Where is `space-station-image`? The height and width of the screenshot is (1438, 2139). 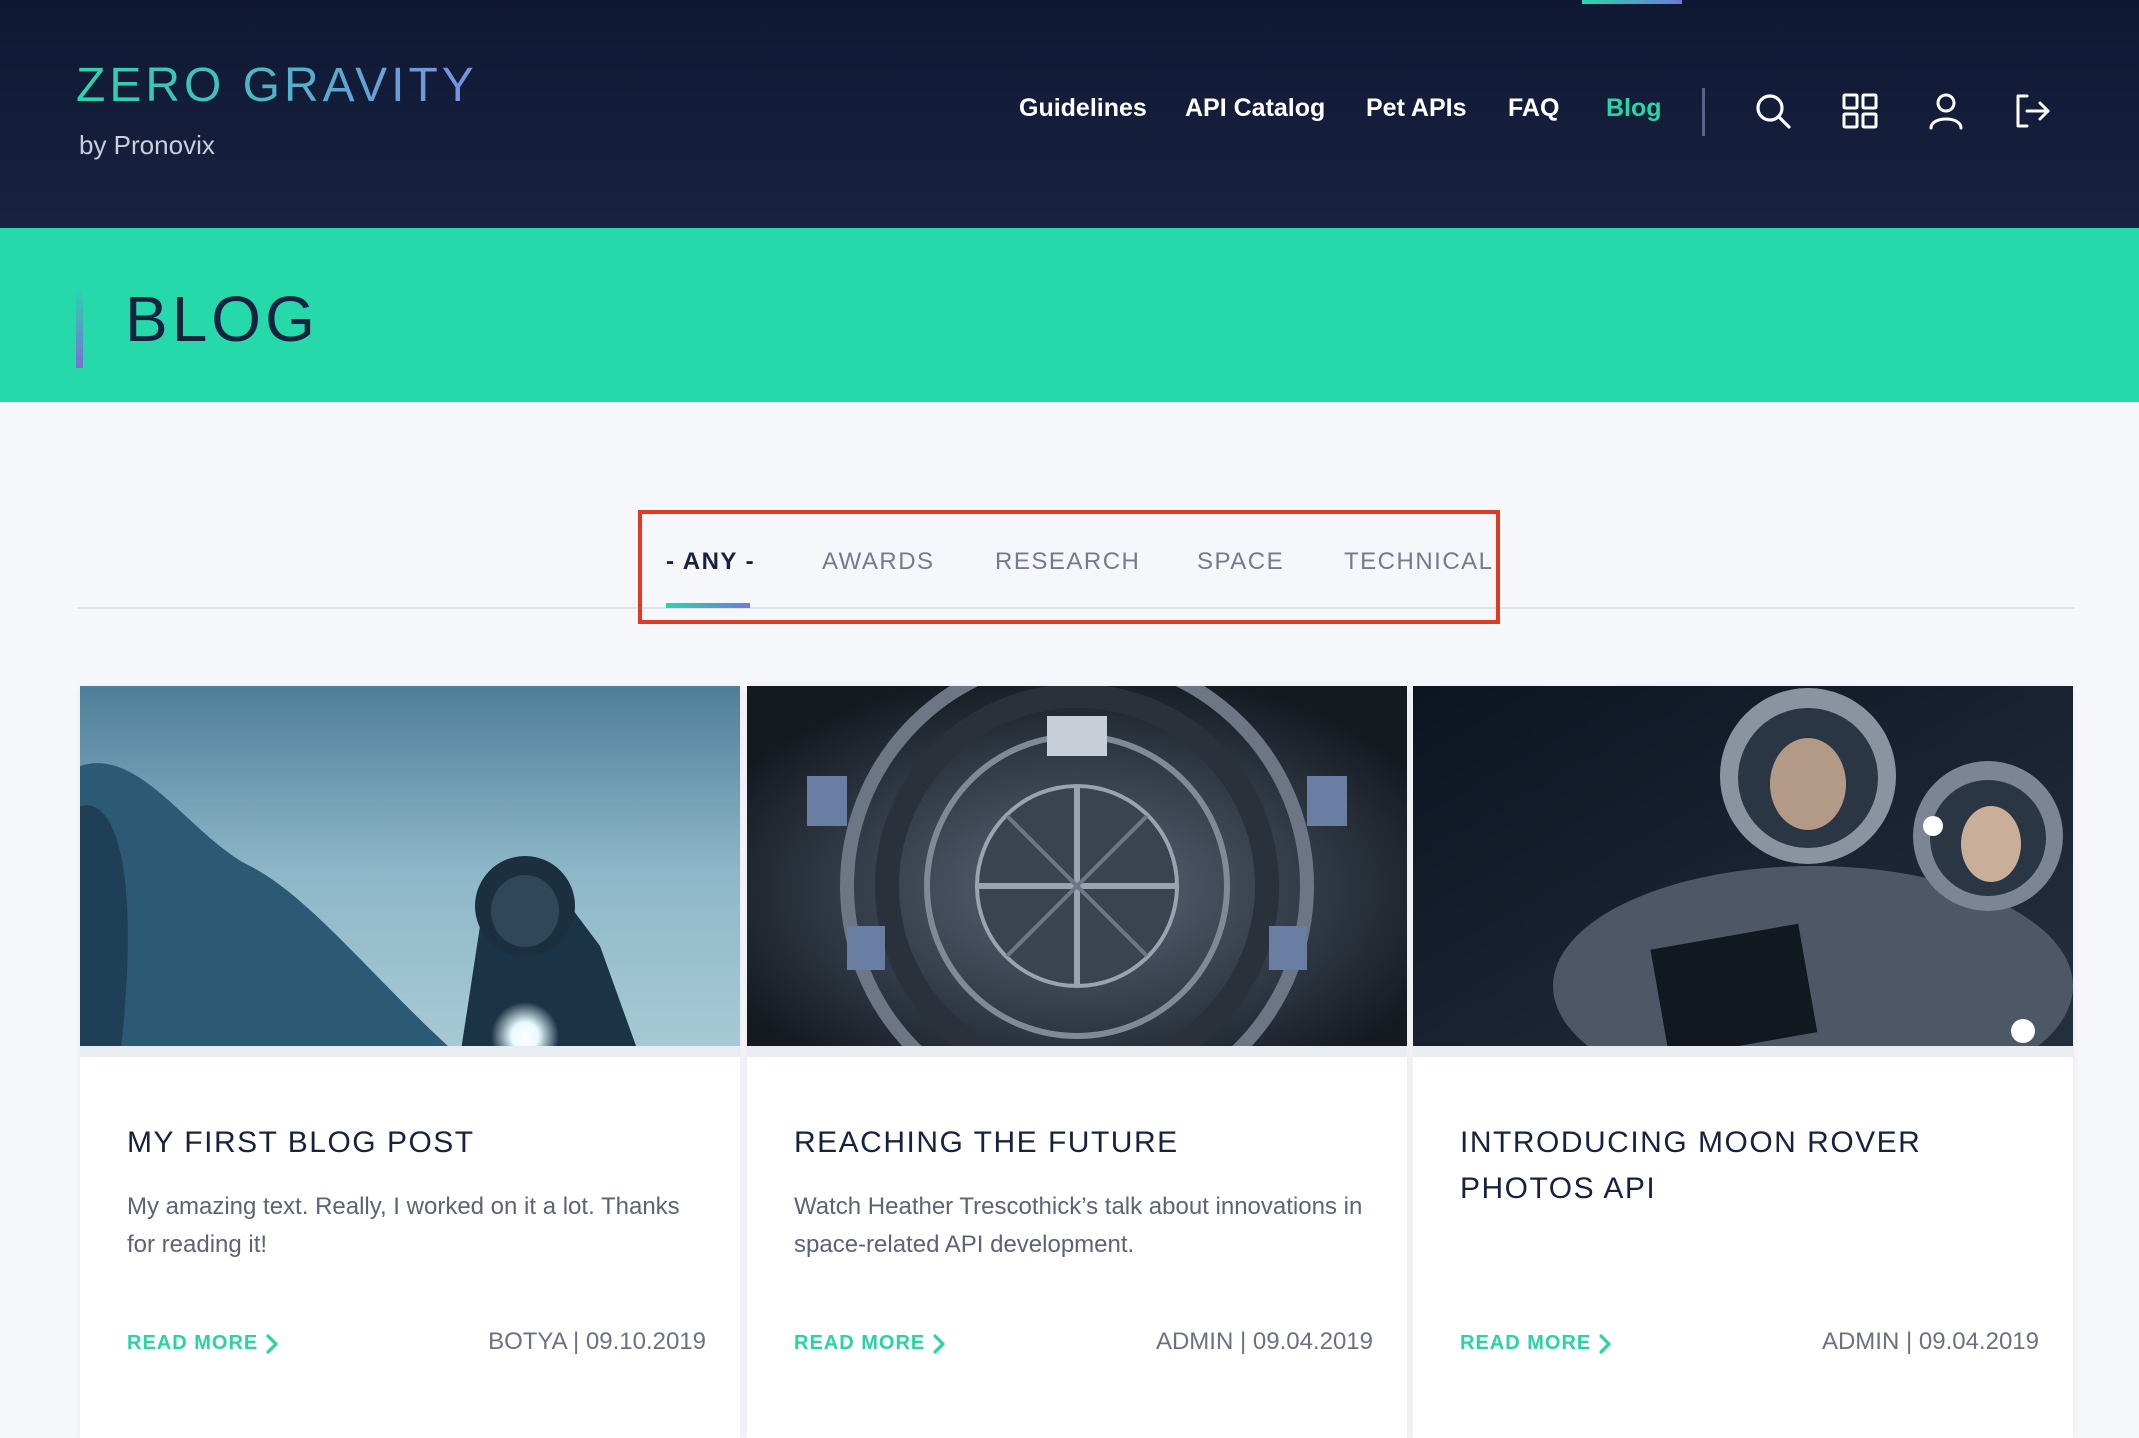 space-station-image is located at coordinates (1077, 871).